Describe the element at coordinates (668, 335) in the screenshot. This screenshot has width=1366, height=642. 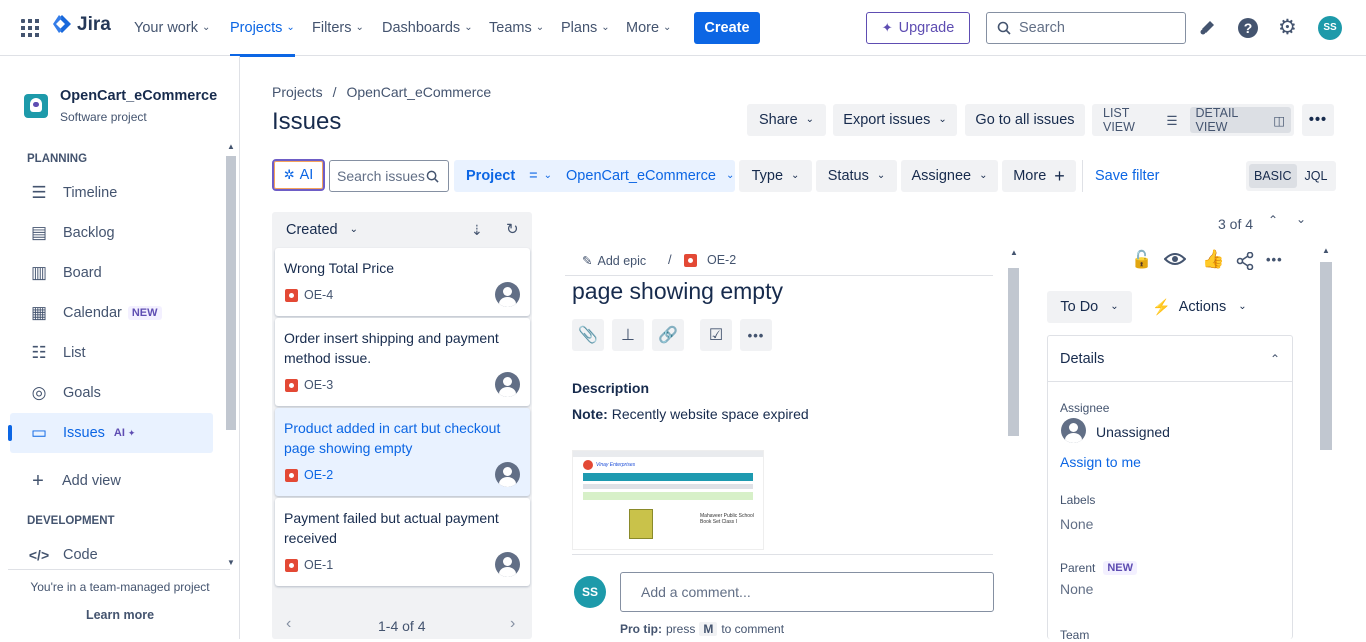
I see `link-issue-icon: 🔗` at that location.